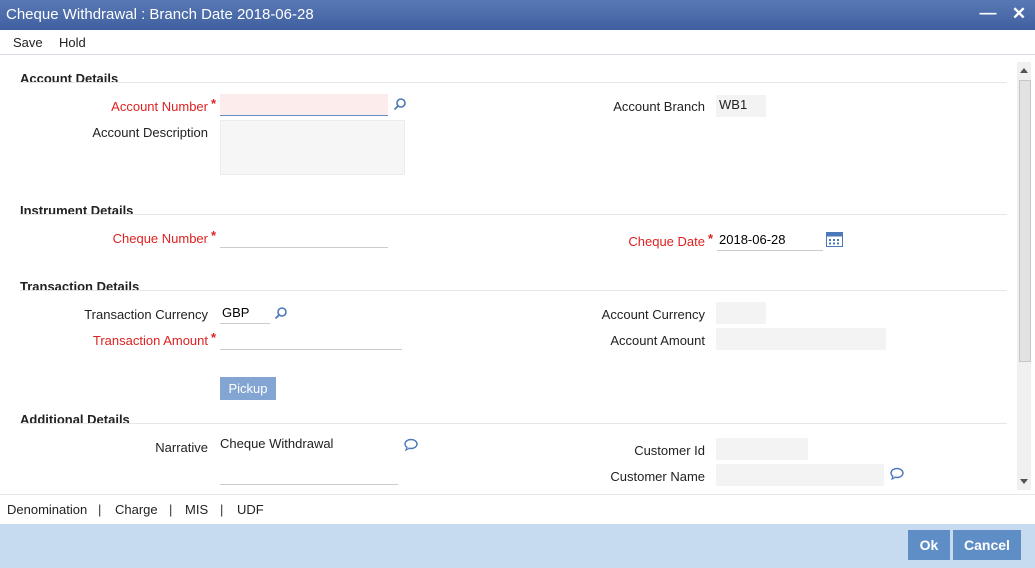  What do you see at coordinates (1019, 14) in the screenshot?
I see `close-button: ✕` at bounding box center [1019, 14].